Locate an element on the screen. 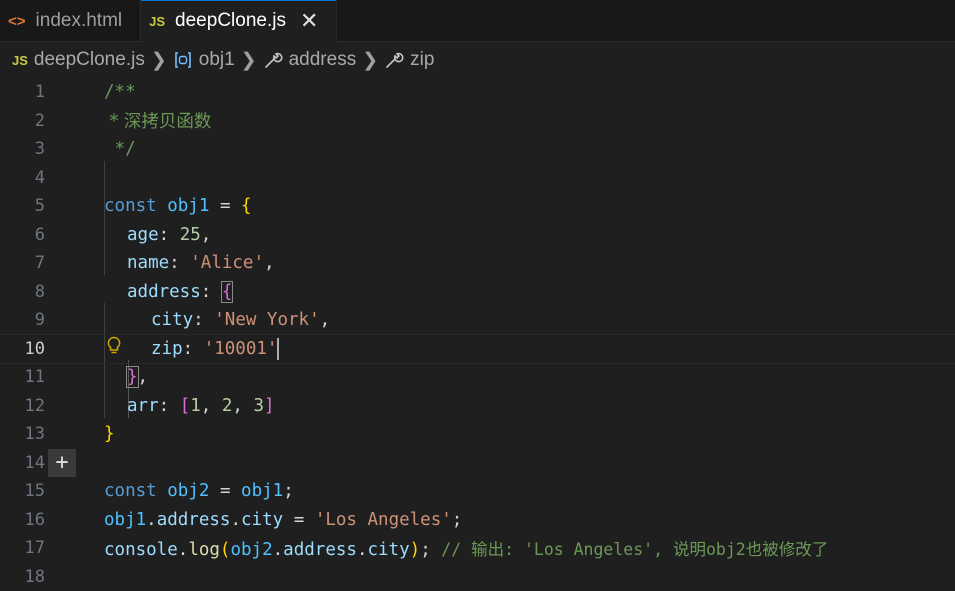  line-number: 3 is located at coordinates (22, 149).